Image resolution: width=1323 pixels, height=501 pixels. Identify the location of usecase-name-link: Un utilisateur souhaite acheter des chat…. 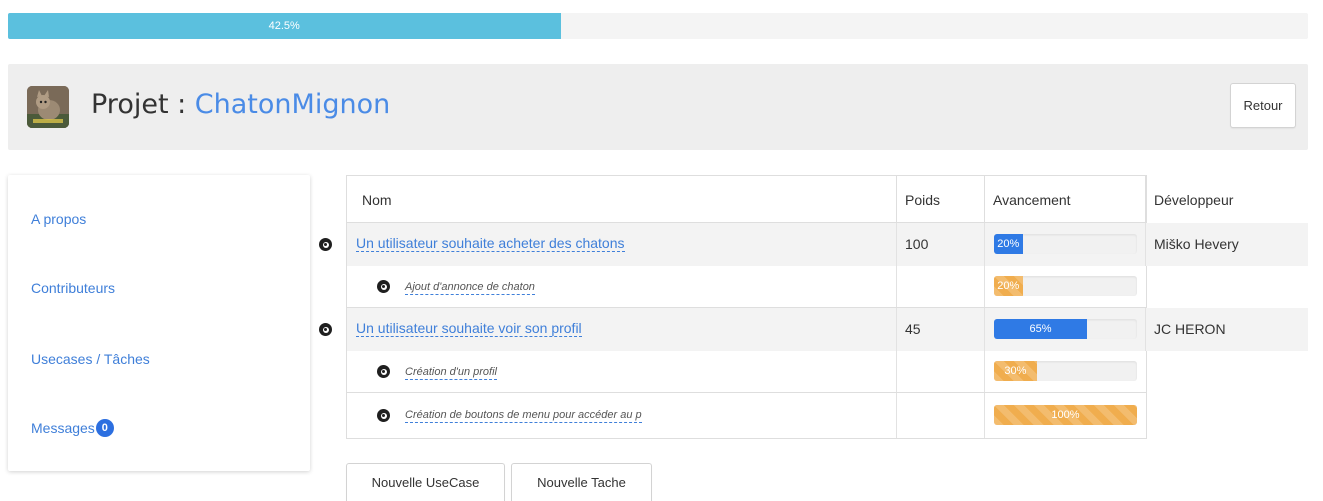
(490, 243).